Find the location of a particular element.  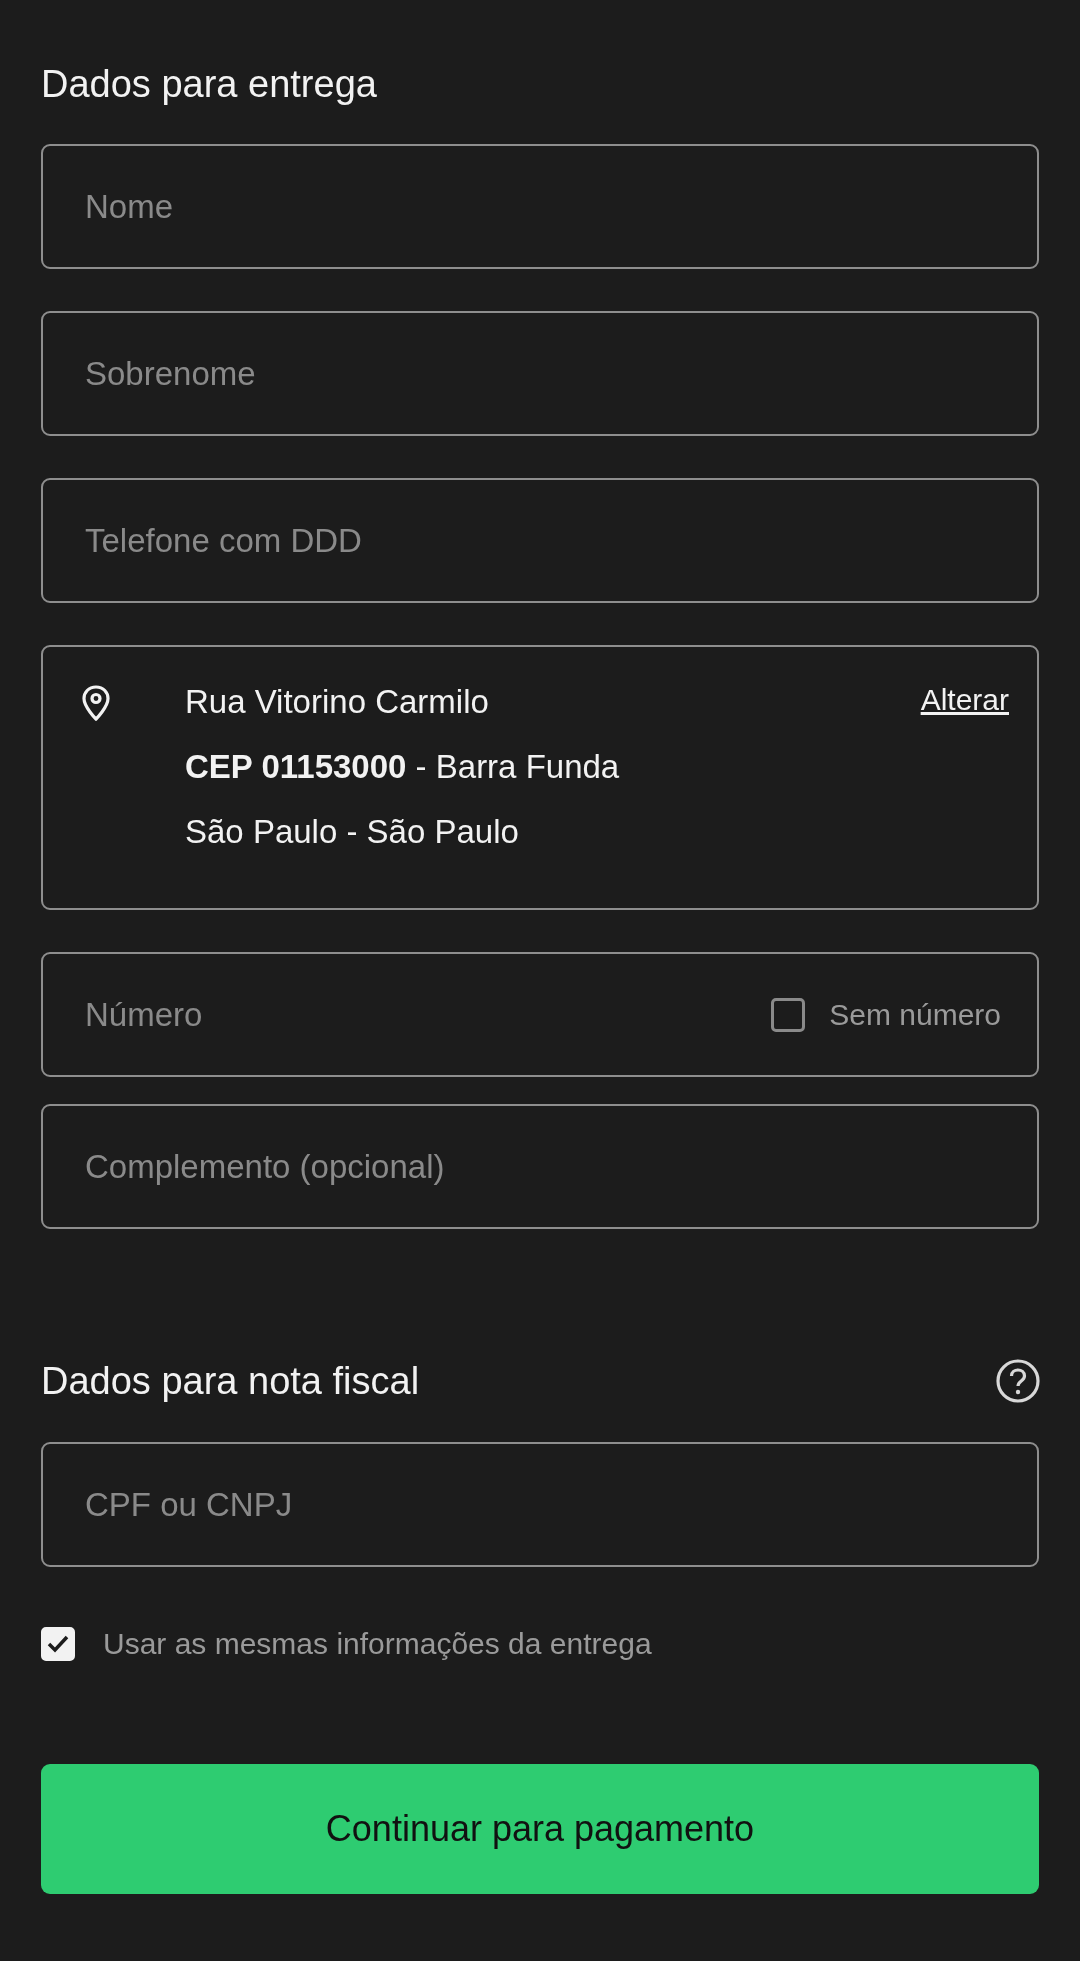

address-line: CEP 01153000 - Barra Funda is located at coordinates (403, 767).